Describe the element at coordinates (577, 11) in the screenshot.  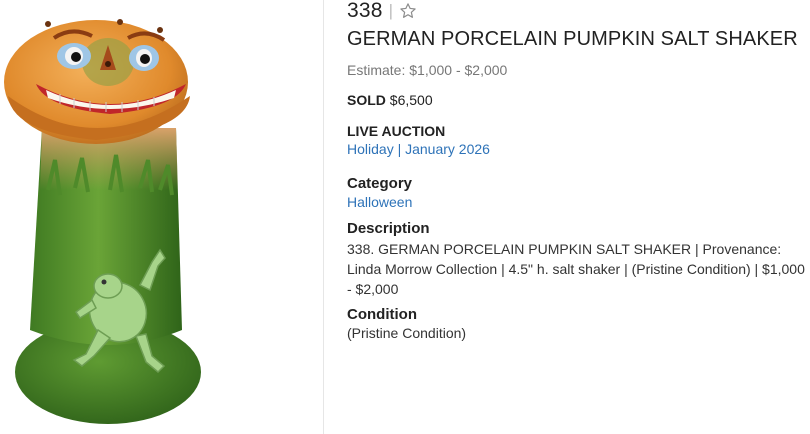
I see `lot-header-row: 338 |` at that location.